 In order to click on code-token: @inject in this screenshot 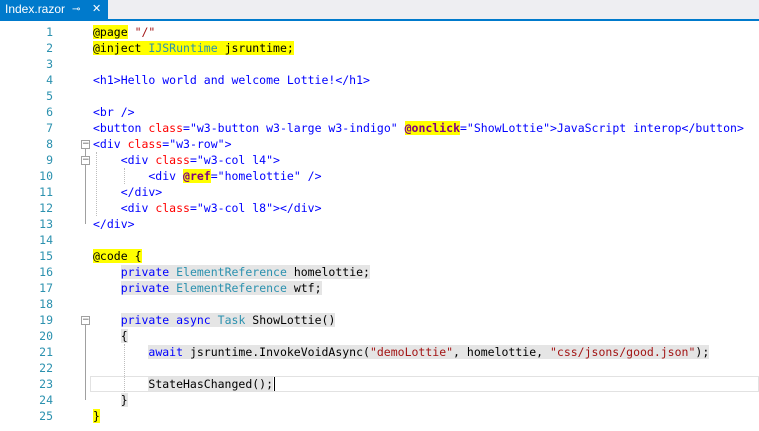, I will do `click(117, 48)`.